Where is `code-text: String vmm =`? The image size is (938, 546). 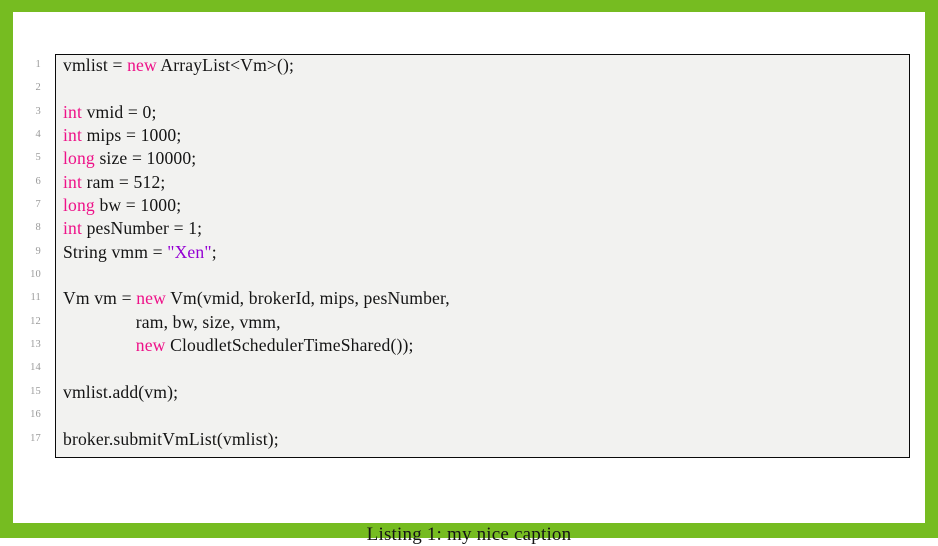
code-text: String vmm = is located at coordinates (115, 251).